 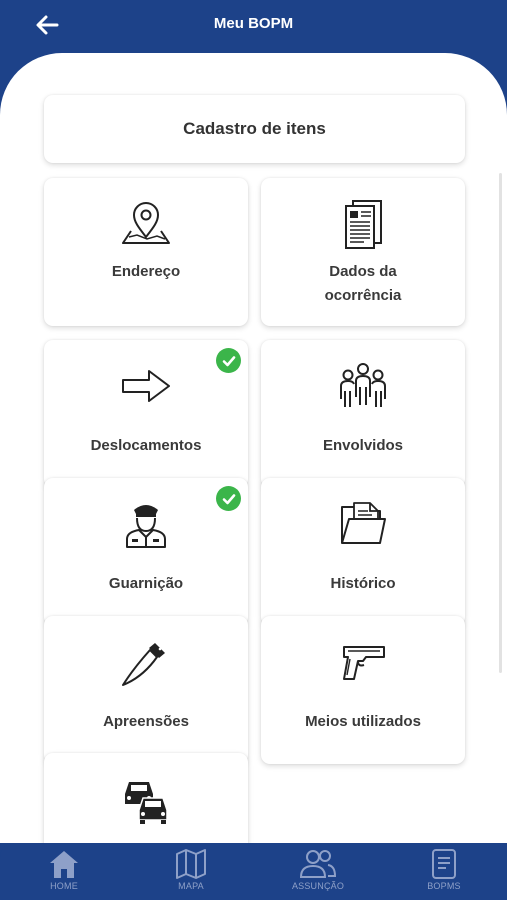 I want to click on tile-label: Histórico, so click(x=363, y=583).